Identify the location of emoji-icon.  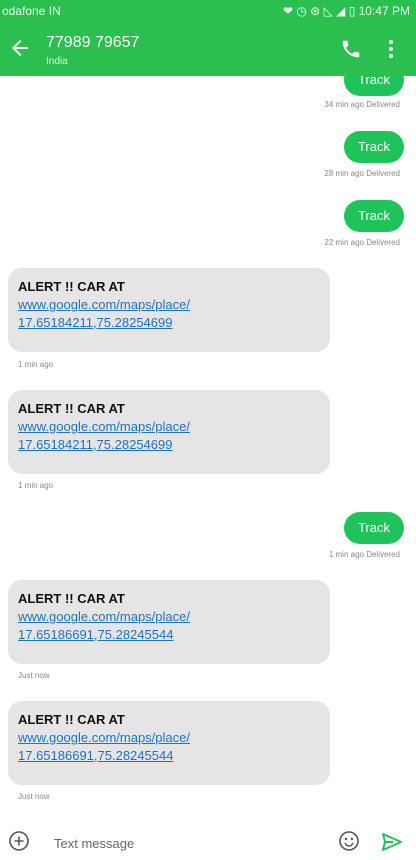
(349, 841).